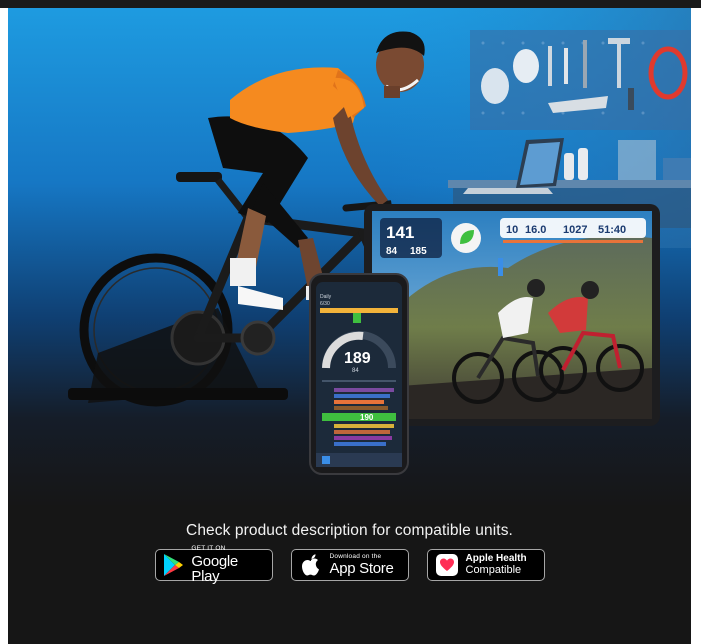 The height and width of the screenshot is (644, 701). Describe the element at coordinates (535, 230) in the screenshot. I see `hud-speed: 16.0` at that location.